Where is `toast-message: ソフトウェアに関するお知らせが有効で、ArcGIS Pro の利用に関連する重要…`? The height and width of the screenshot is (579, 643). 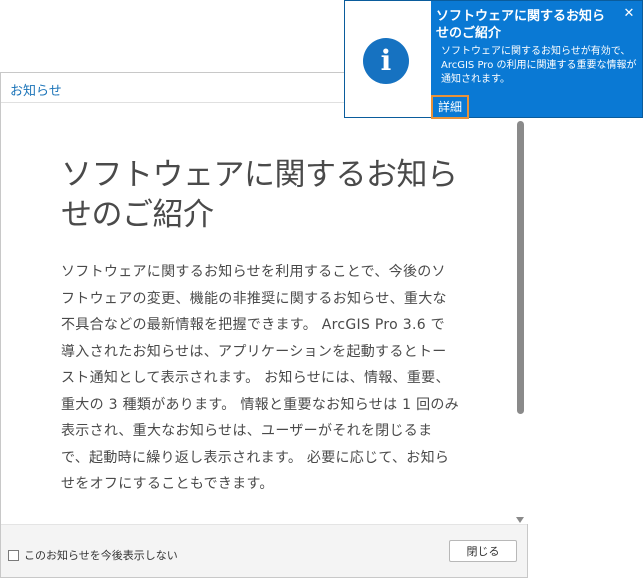
toast-message: ソフトウェアに関するお知らせが有効で、ArcGIS Pro の利用に関連する重要… is located at coordinates (539, 65).